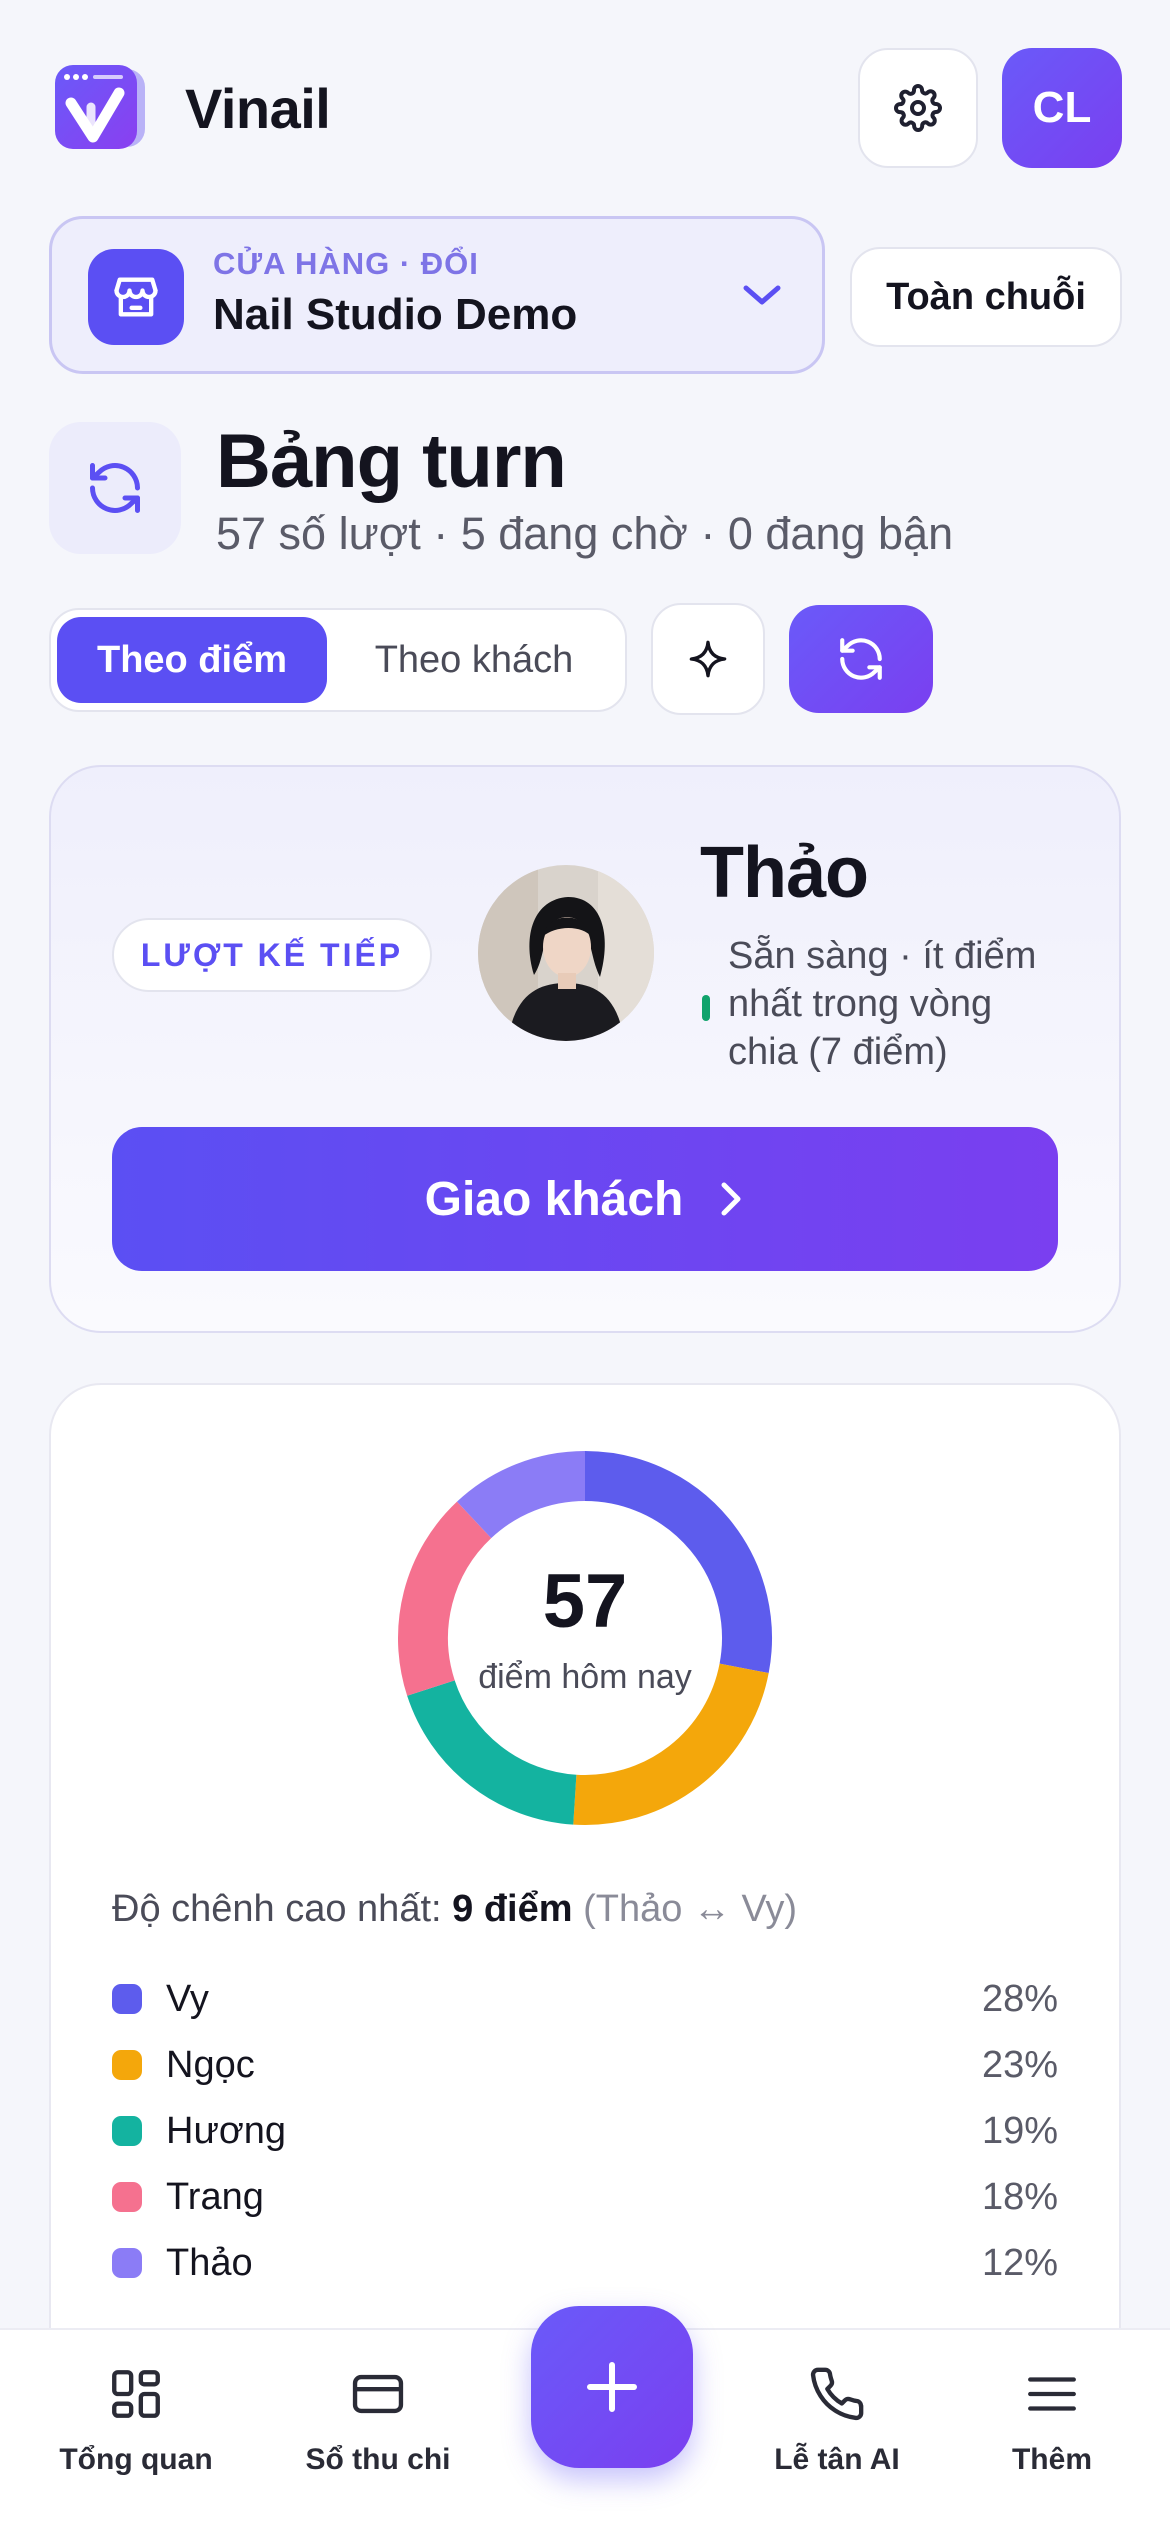 Image resolution: width=1170 pixels, height=2532 pixels. I want to click on refresh-icon, so click(861, 659).